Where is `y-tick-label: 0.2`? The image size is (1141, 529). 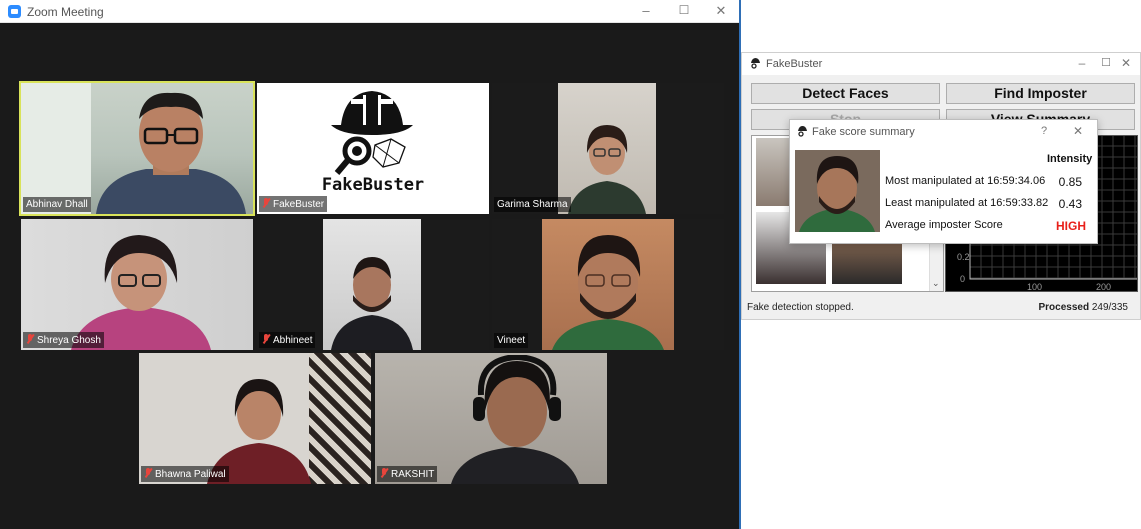
y-tick-label: 0.2 is located at coordinates (963, 257).